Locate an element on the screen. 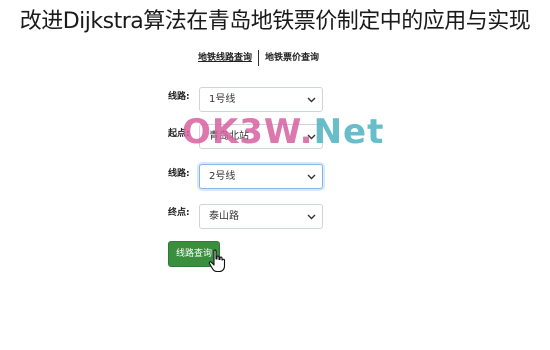  line1-label: 线路: is located at coordinates (179, 97).